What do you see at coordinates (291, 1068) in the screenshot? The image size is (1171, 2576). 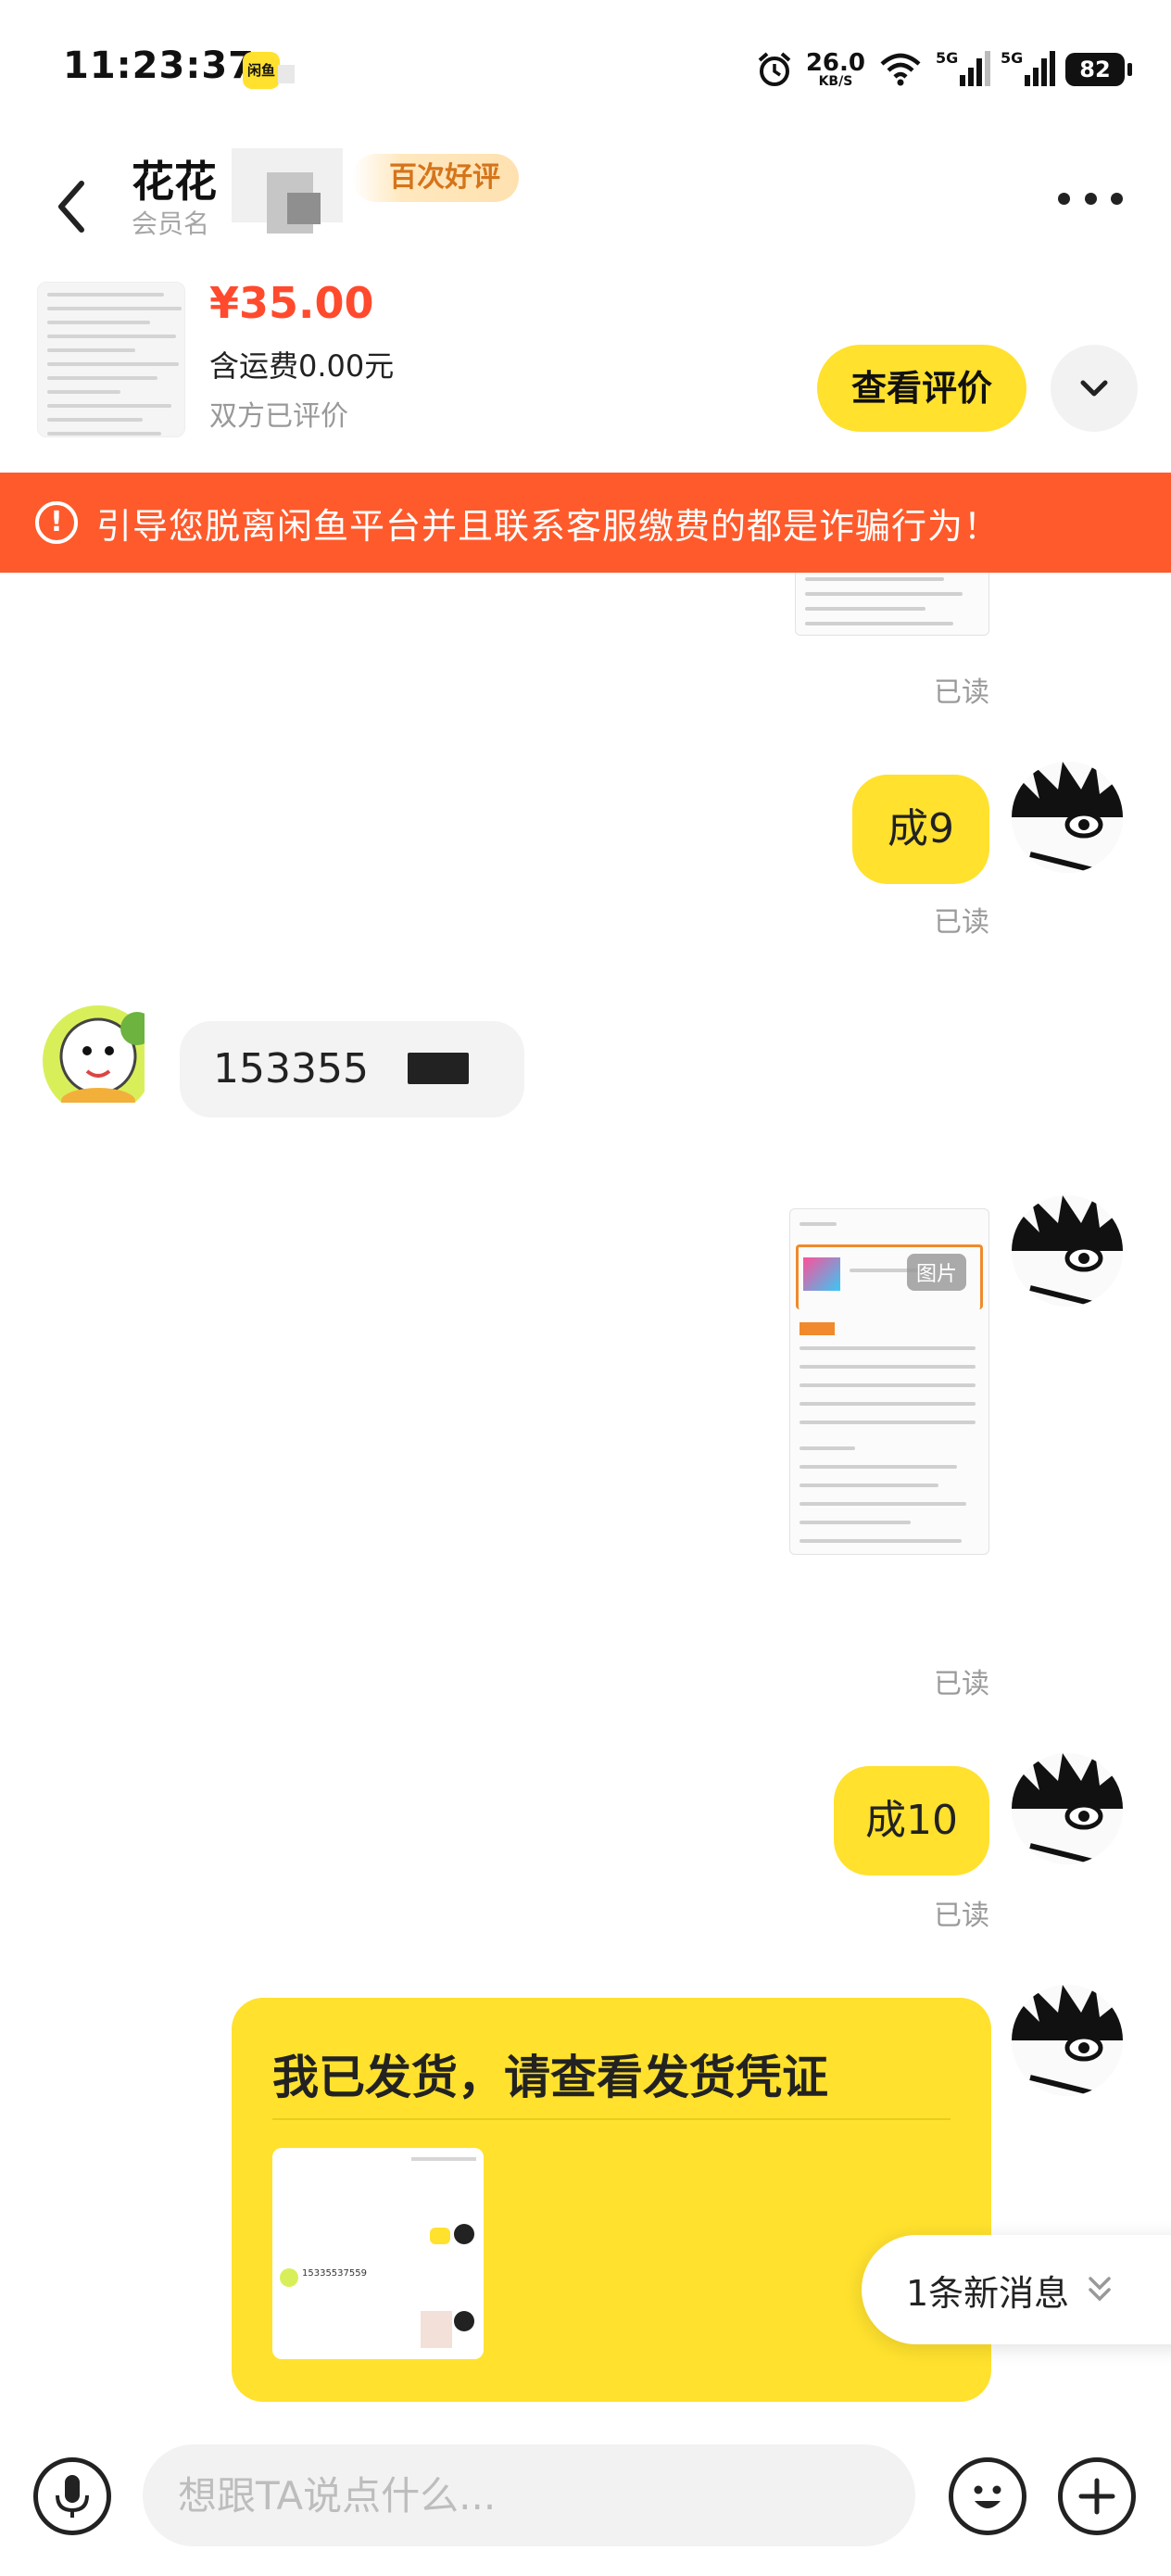 I see `message-text: 153355` at bounding box center [291, 1068].